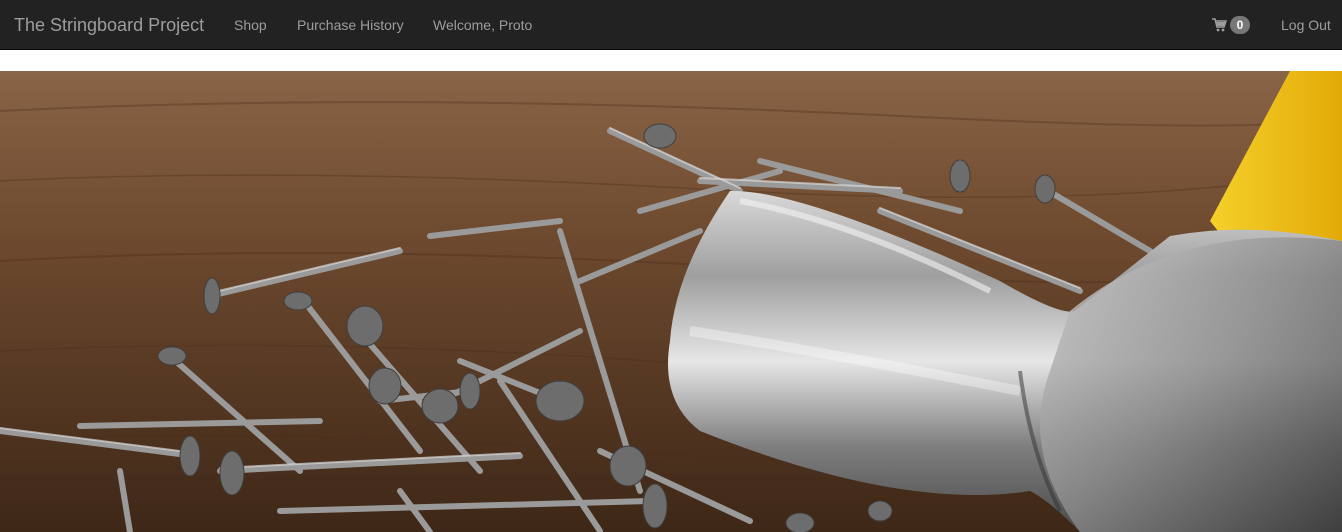 The height and width of the screenshot is (532, 1342). What do you see at coordinates (109, 25) in the screenshot?
I see `brand-link: The Stringboard Project` at bounding box center [109, 25].